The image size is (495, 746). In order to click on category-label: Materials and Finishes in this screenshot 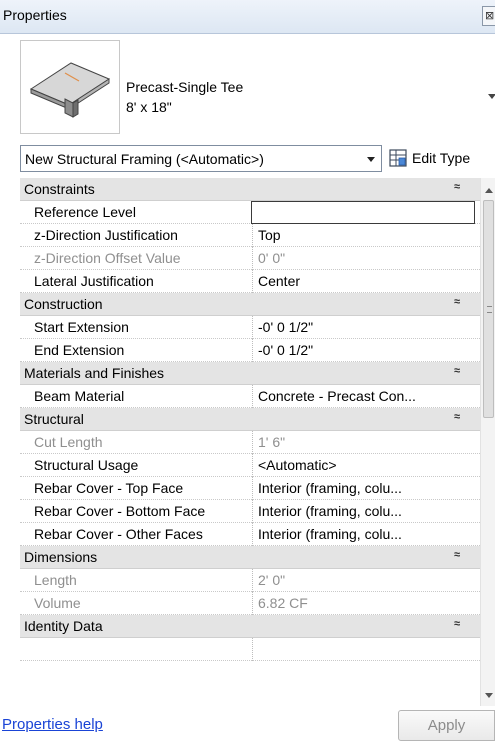, I will do `click(94, 373)`.